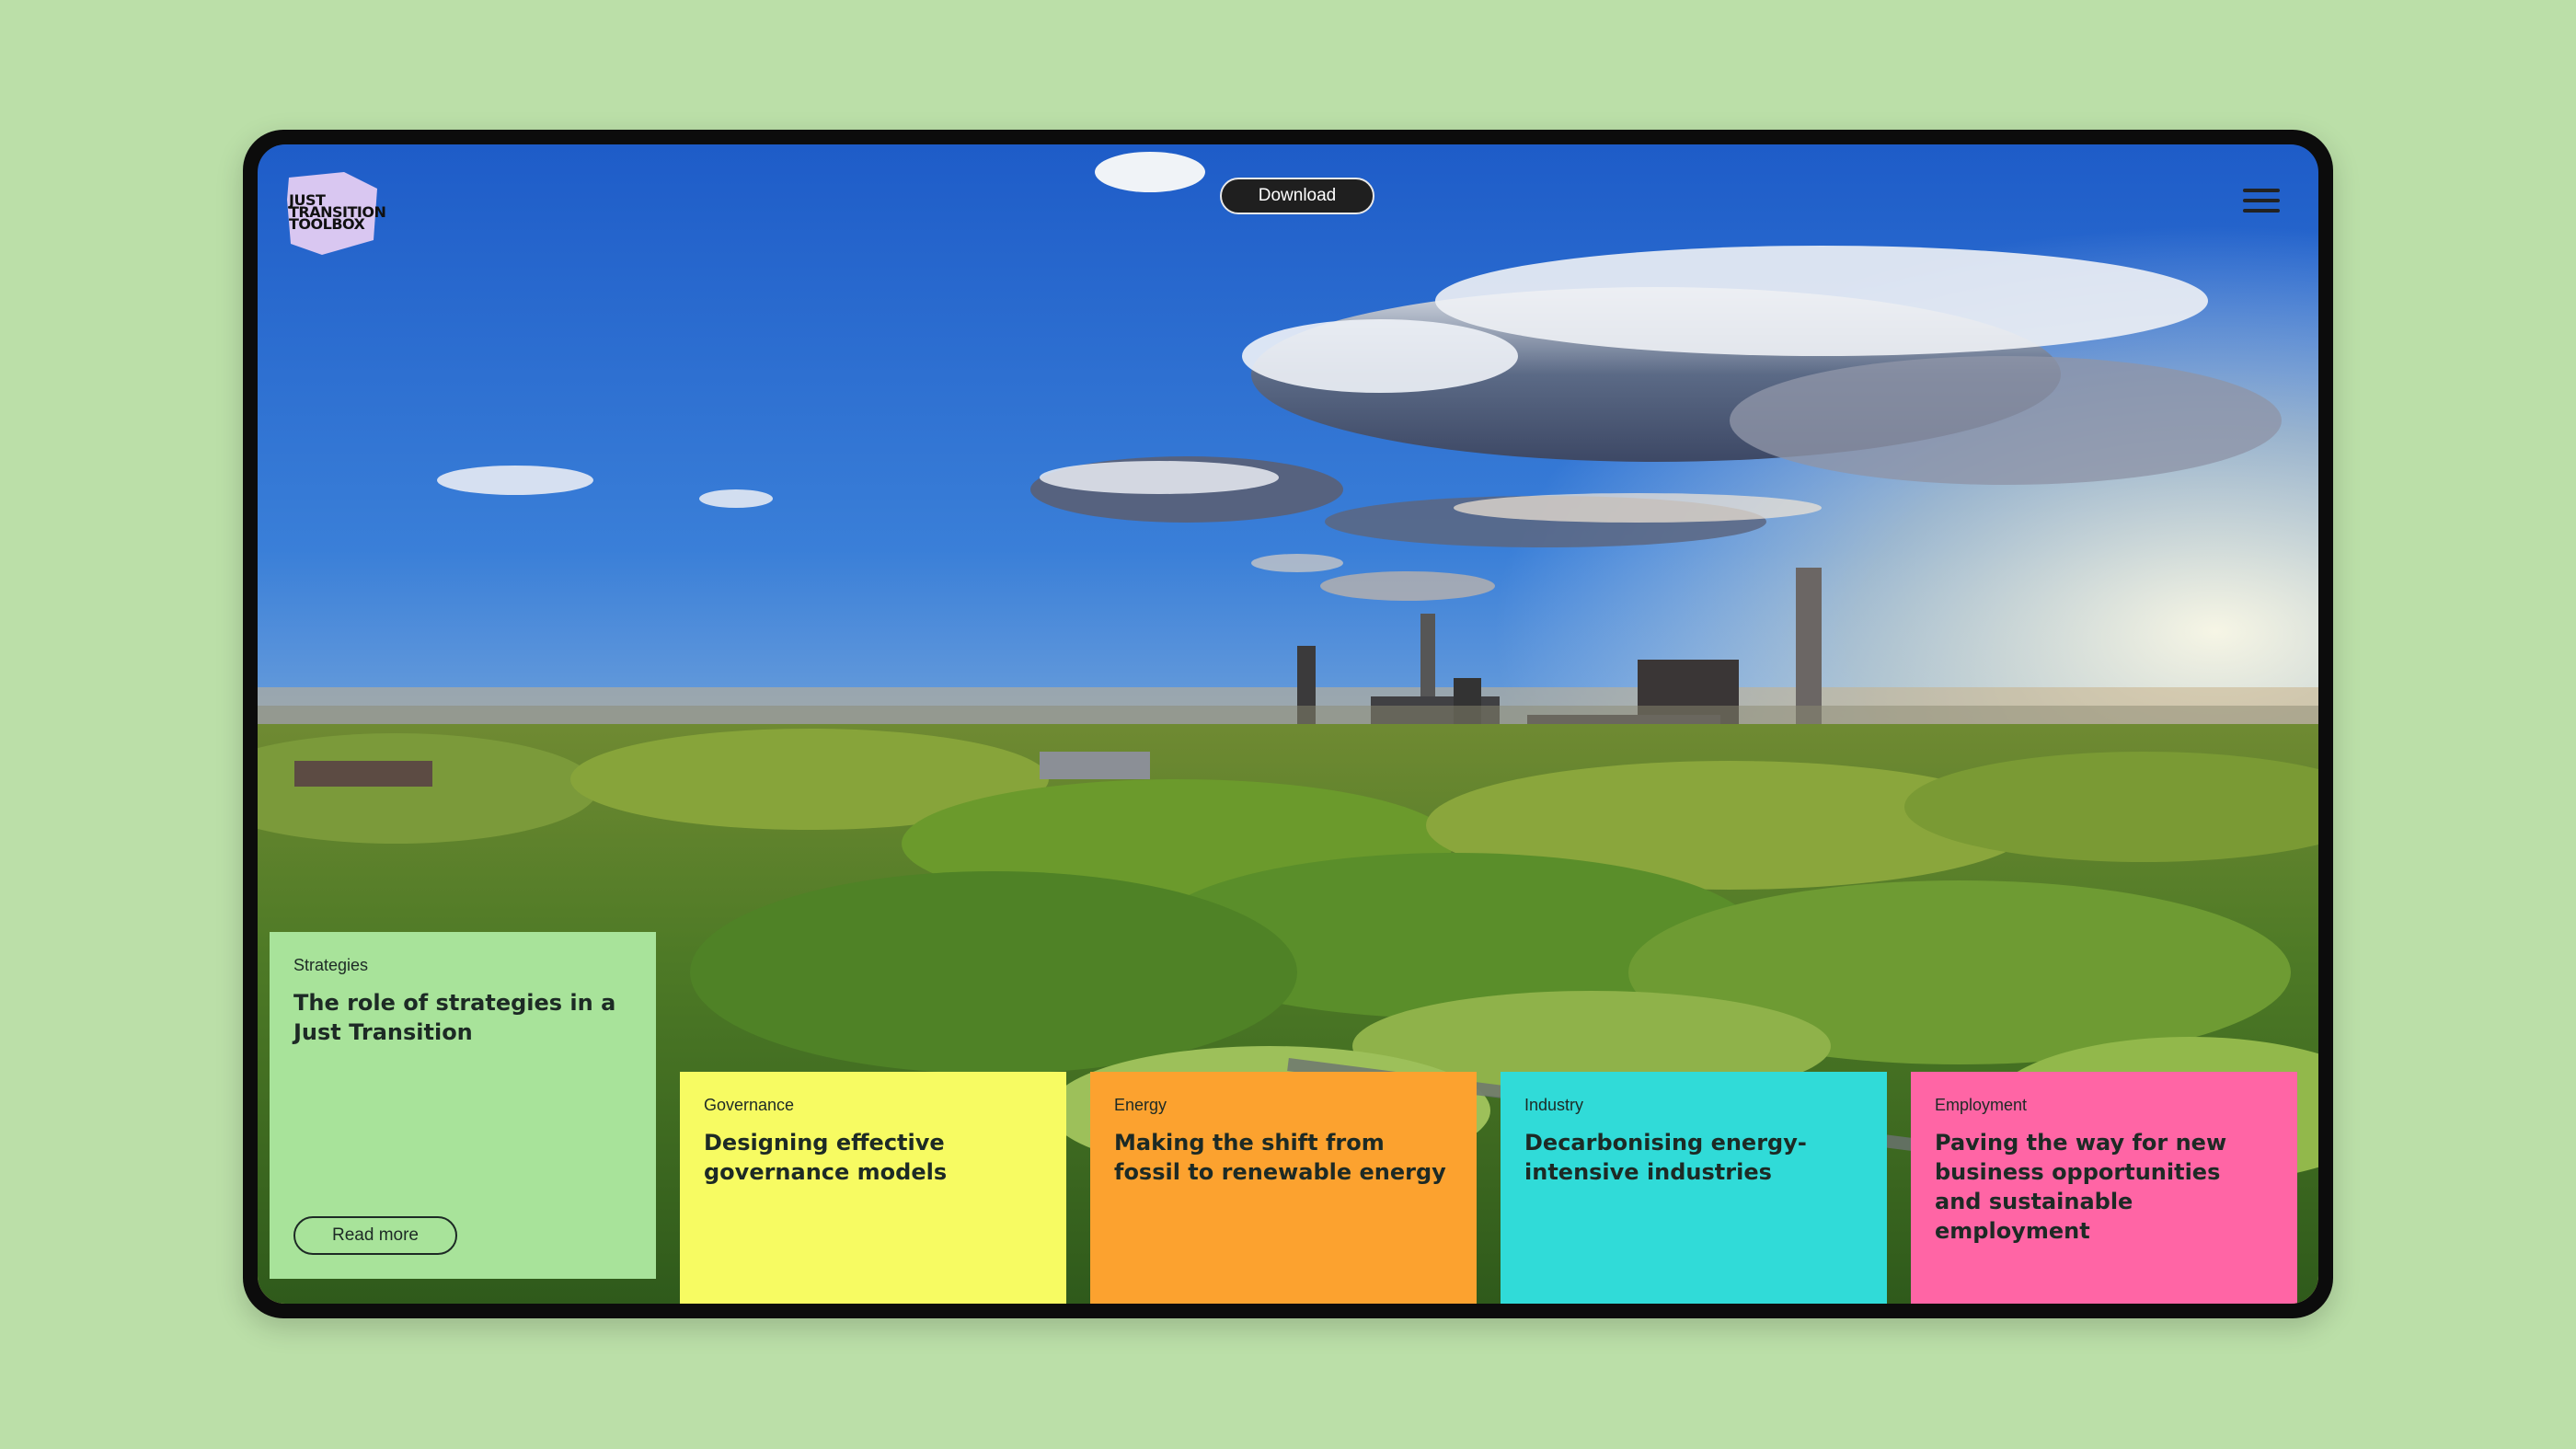 The height and width of the screenshot is (1449, 2576). Describe the element at coordinates (1982, 1105) in the screenshot. I see `card-category: Employment` at that location.